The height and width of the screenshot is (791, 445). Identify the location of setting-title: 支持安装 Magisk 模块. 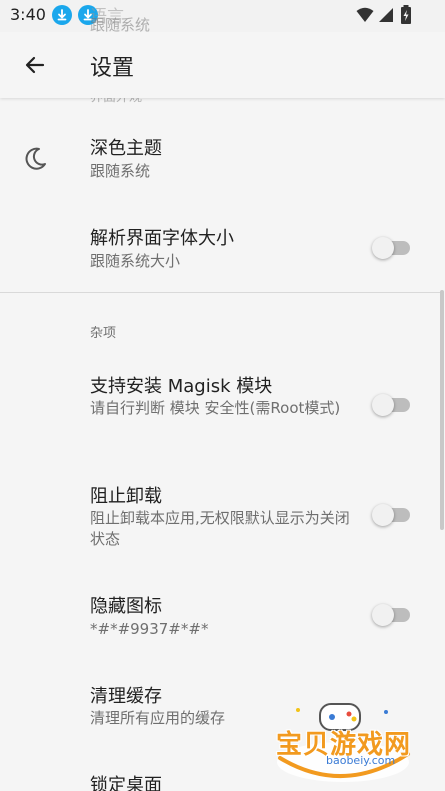
(181, 386).